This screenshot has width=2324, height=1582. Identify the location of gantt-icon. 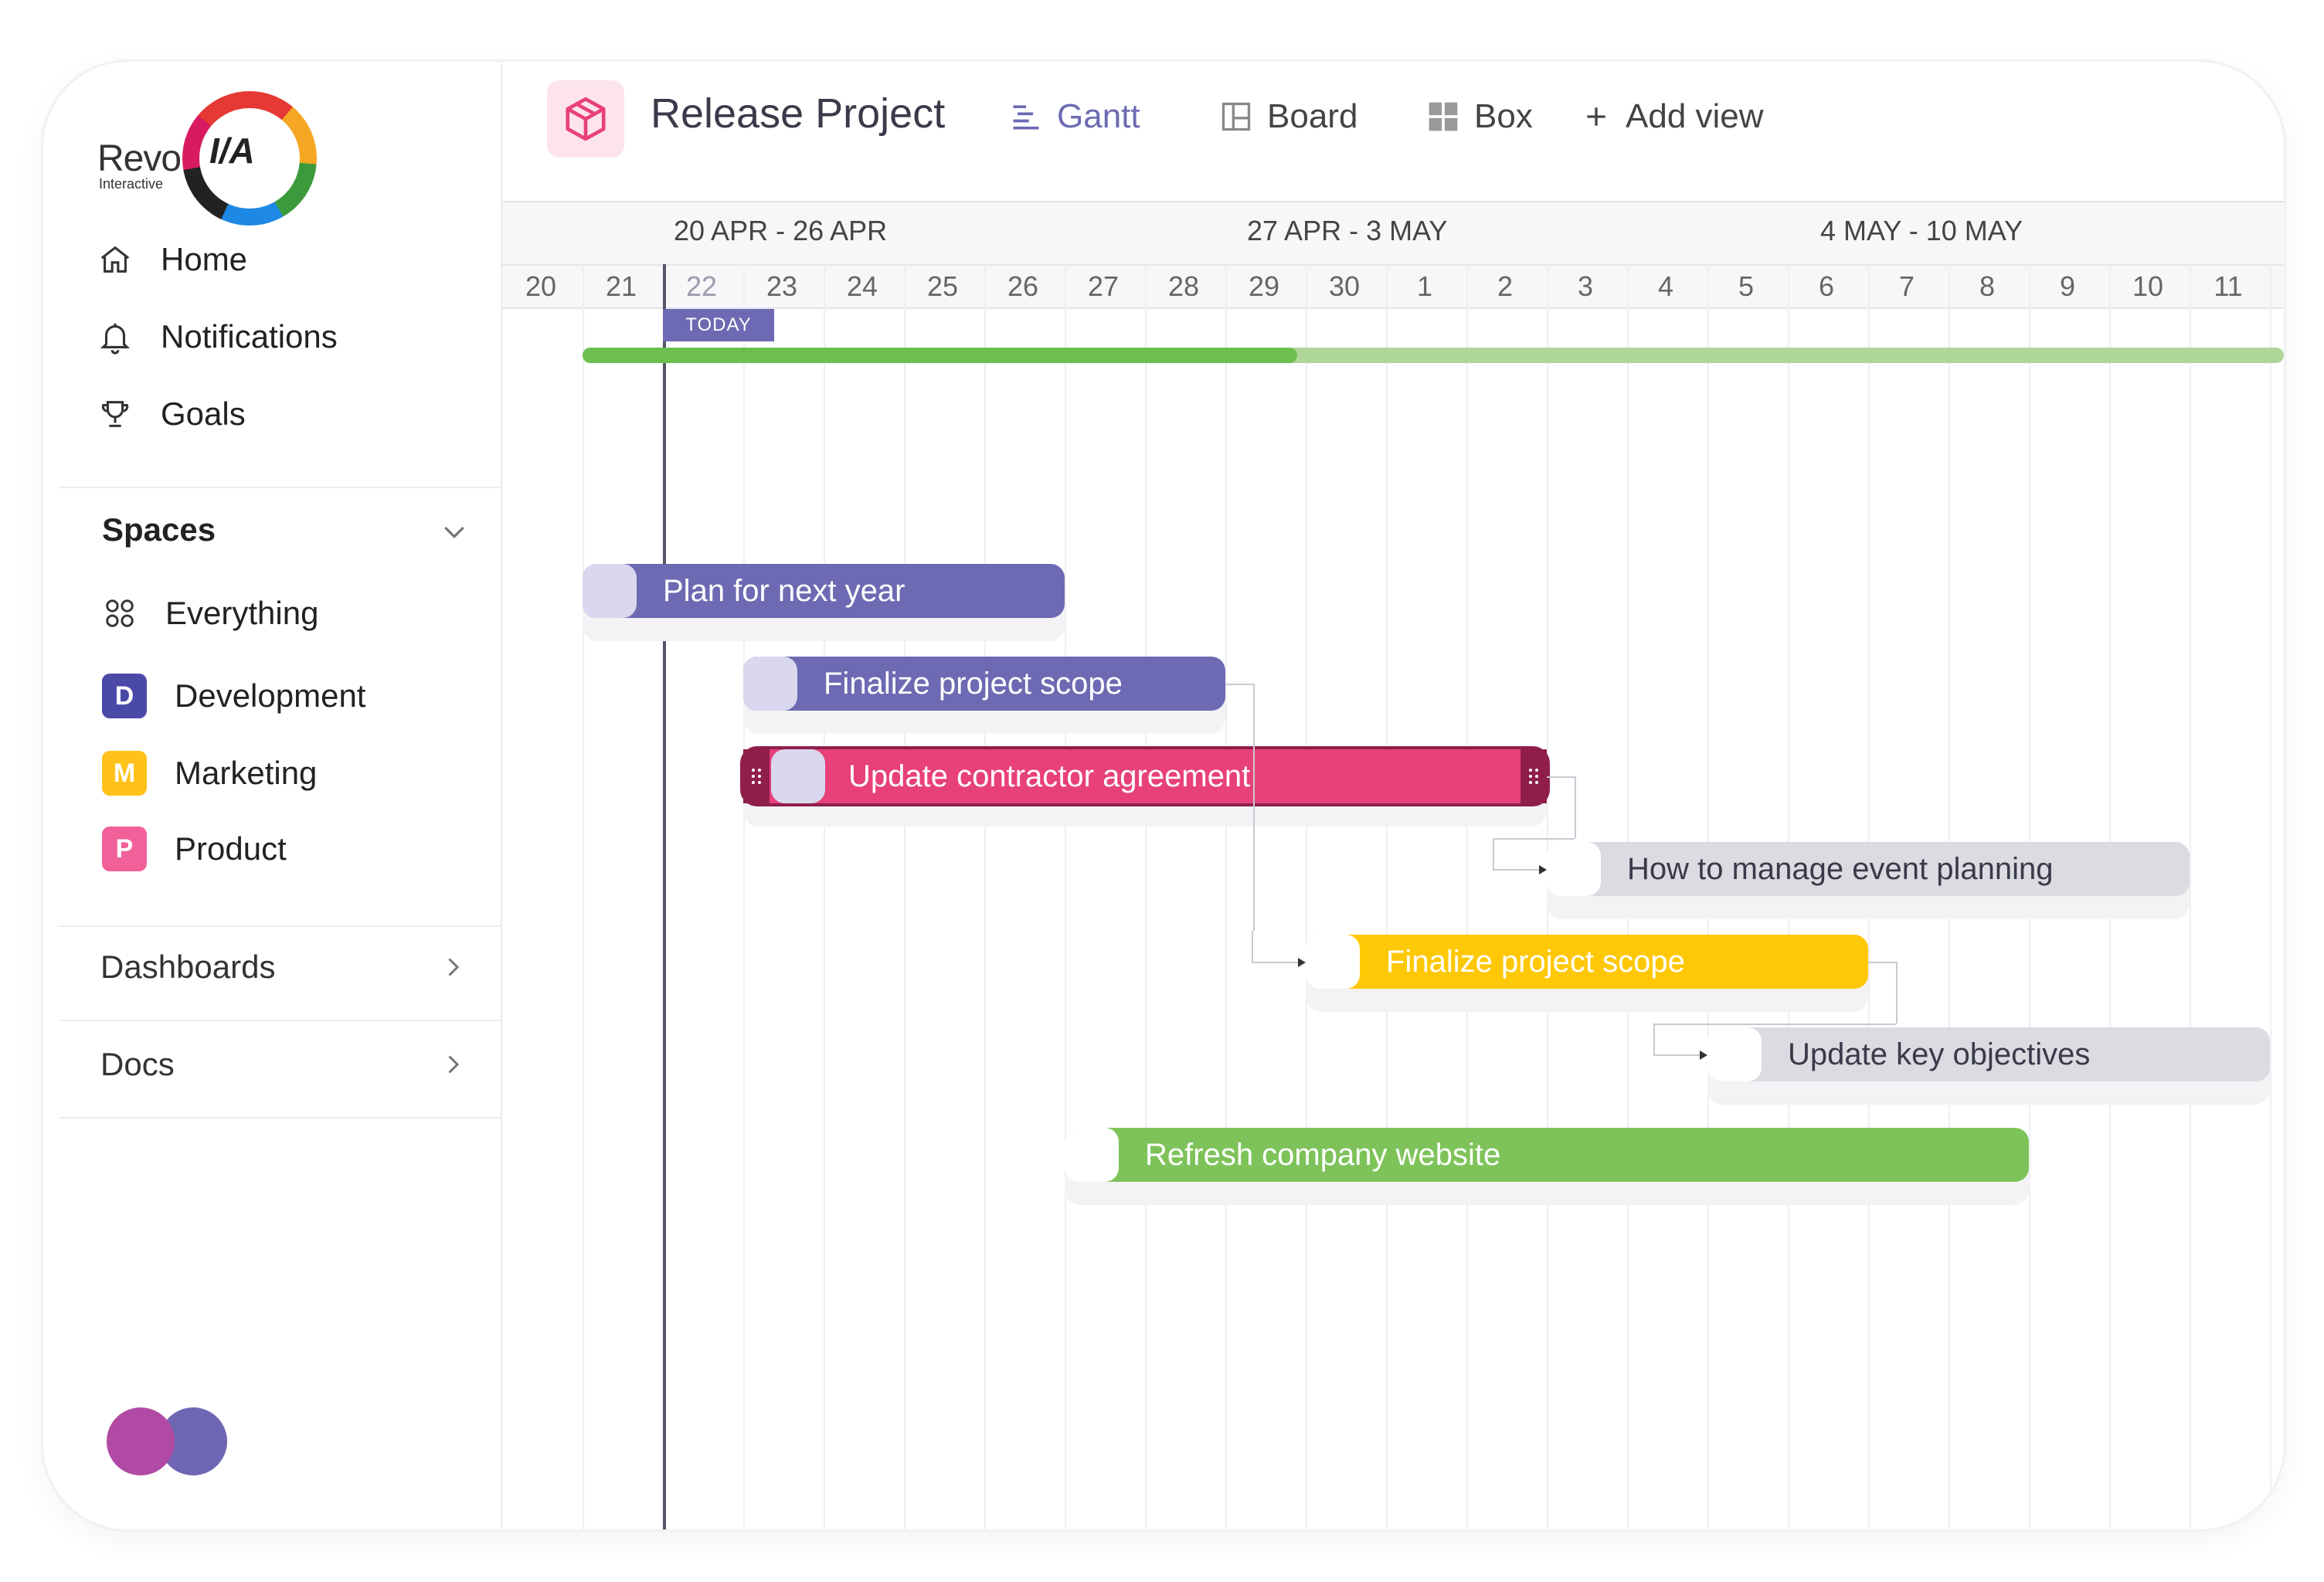
(1026, 118).